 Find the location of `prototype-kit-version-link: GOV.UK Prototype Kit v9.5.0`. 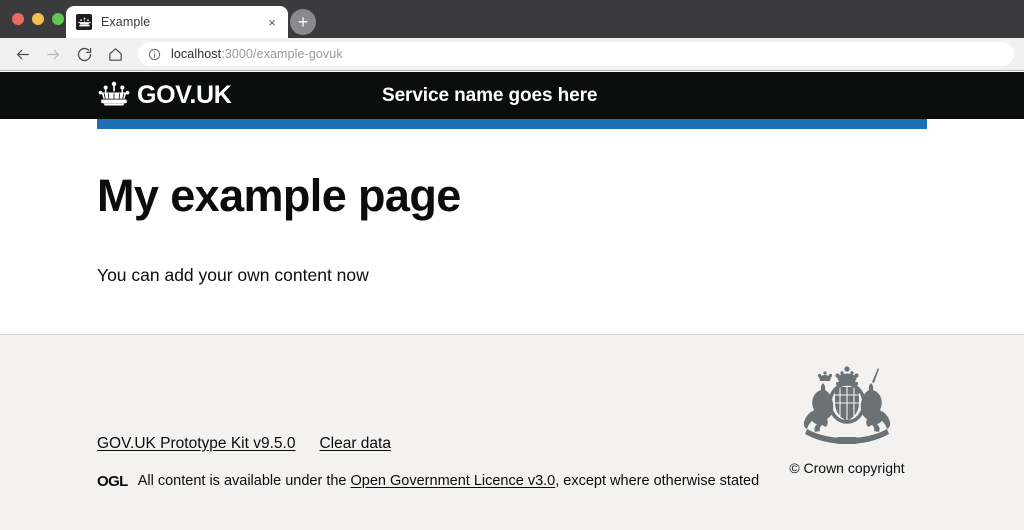

prototype-kit-version-link: GOV.UK Prototype Kit v9.5.0 is located at coordinates (196, 444).